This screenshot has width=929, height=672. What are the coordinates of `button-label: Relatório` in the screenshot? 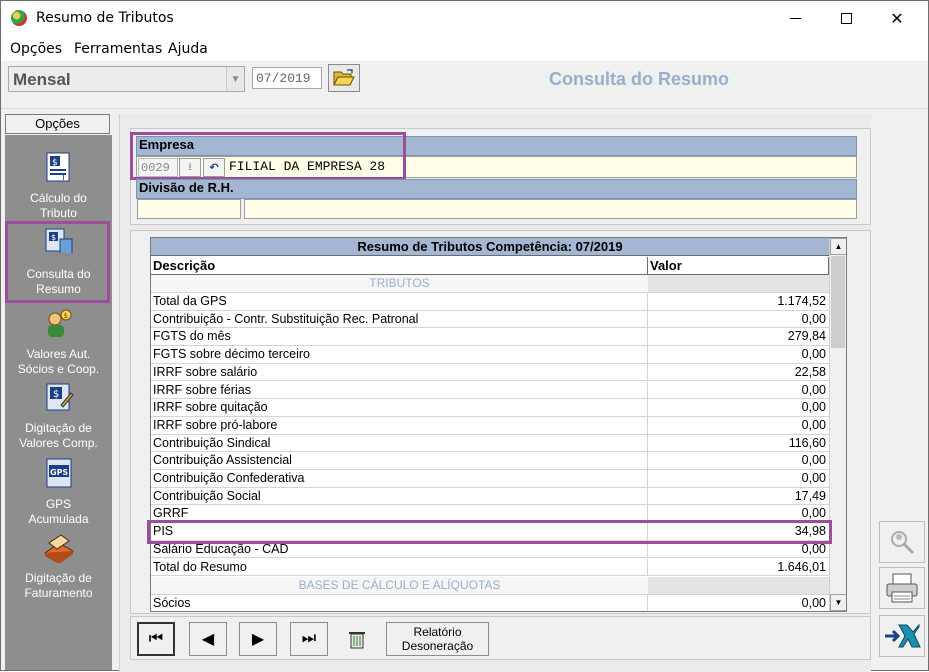 It's located at (437, 632).